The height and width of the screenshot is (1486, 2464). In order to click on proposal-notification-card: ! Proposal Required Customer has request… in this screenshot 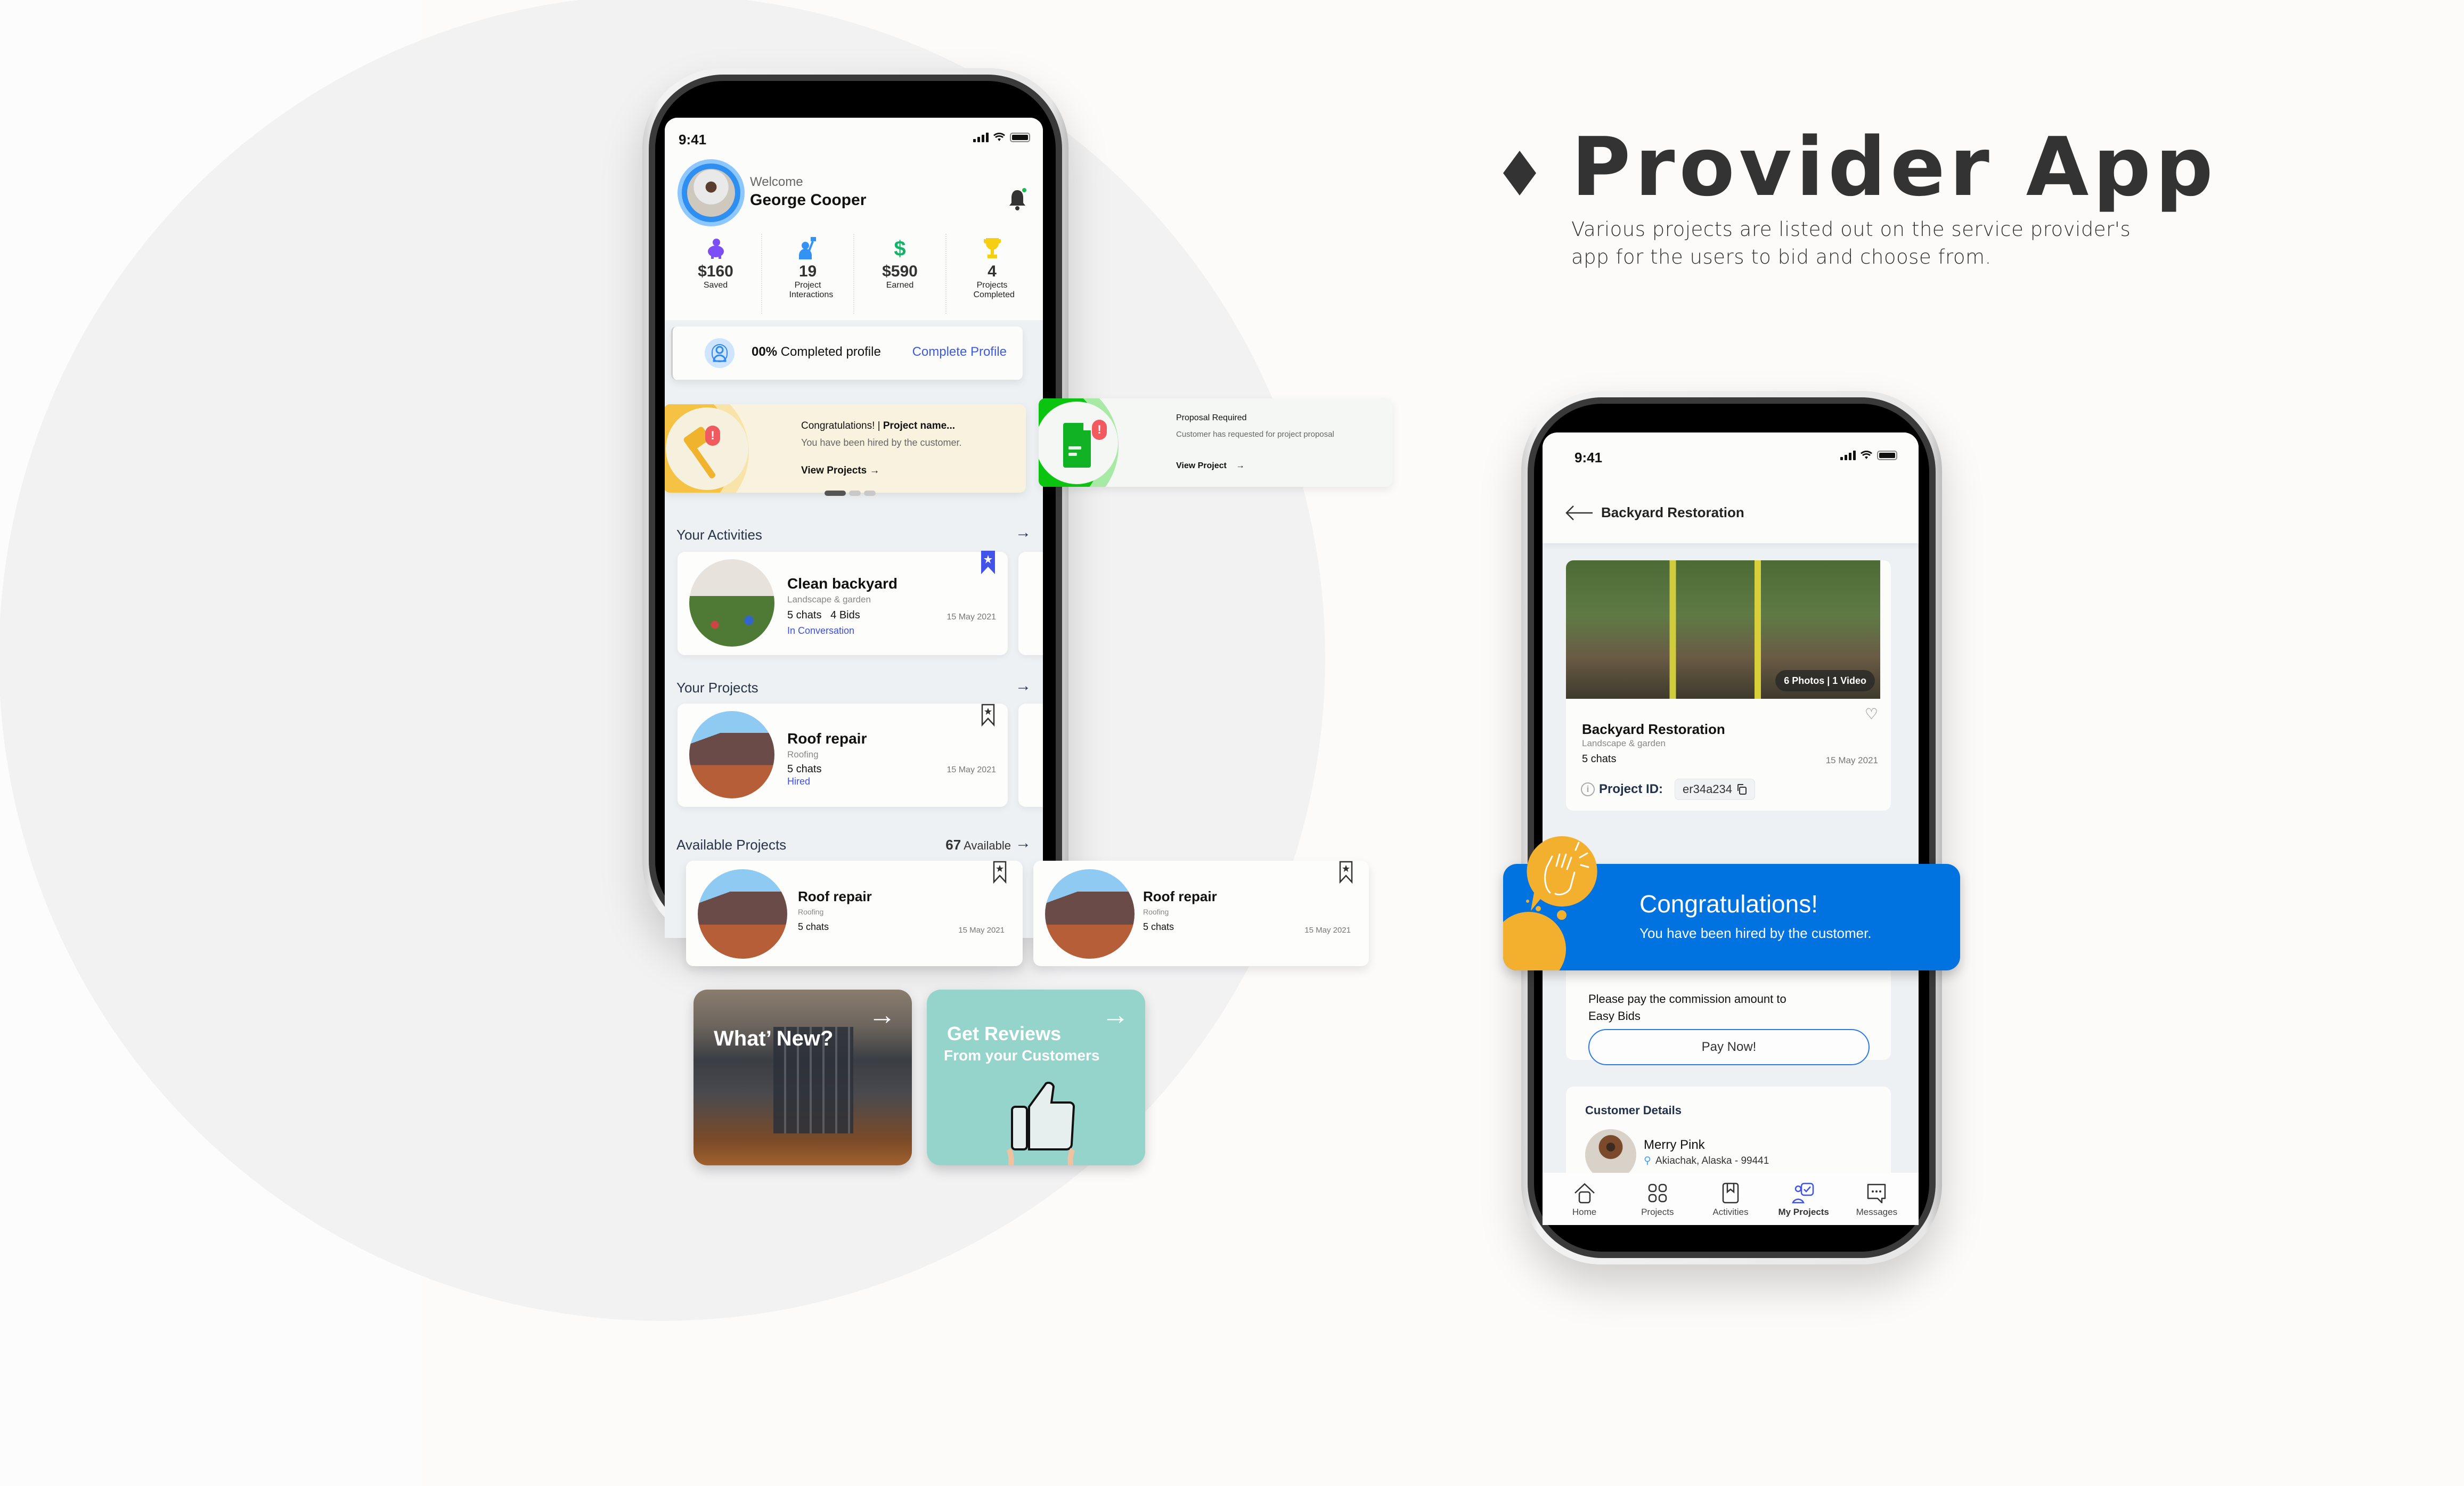, I will do `click(1215, 443)`.